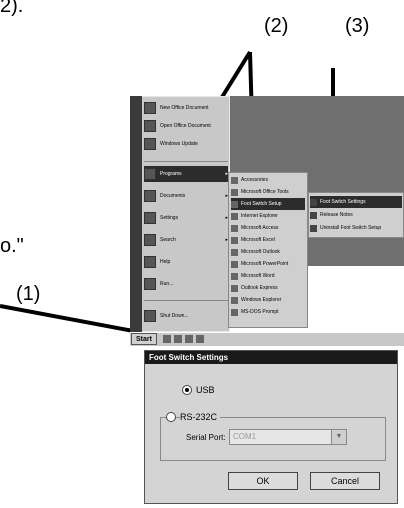  Describe the element at coordinates (268, 312) in the screenshot. I see `program-item: MS-DOS Prompt` at that location.